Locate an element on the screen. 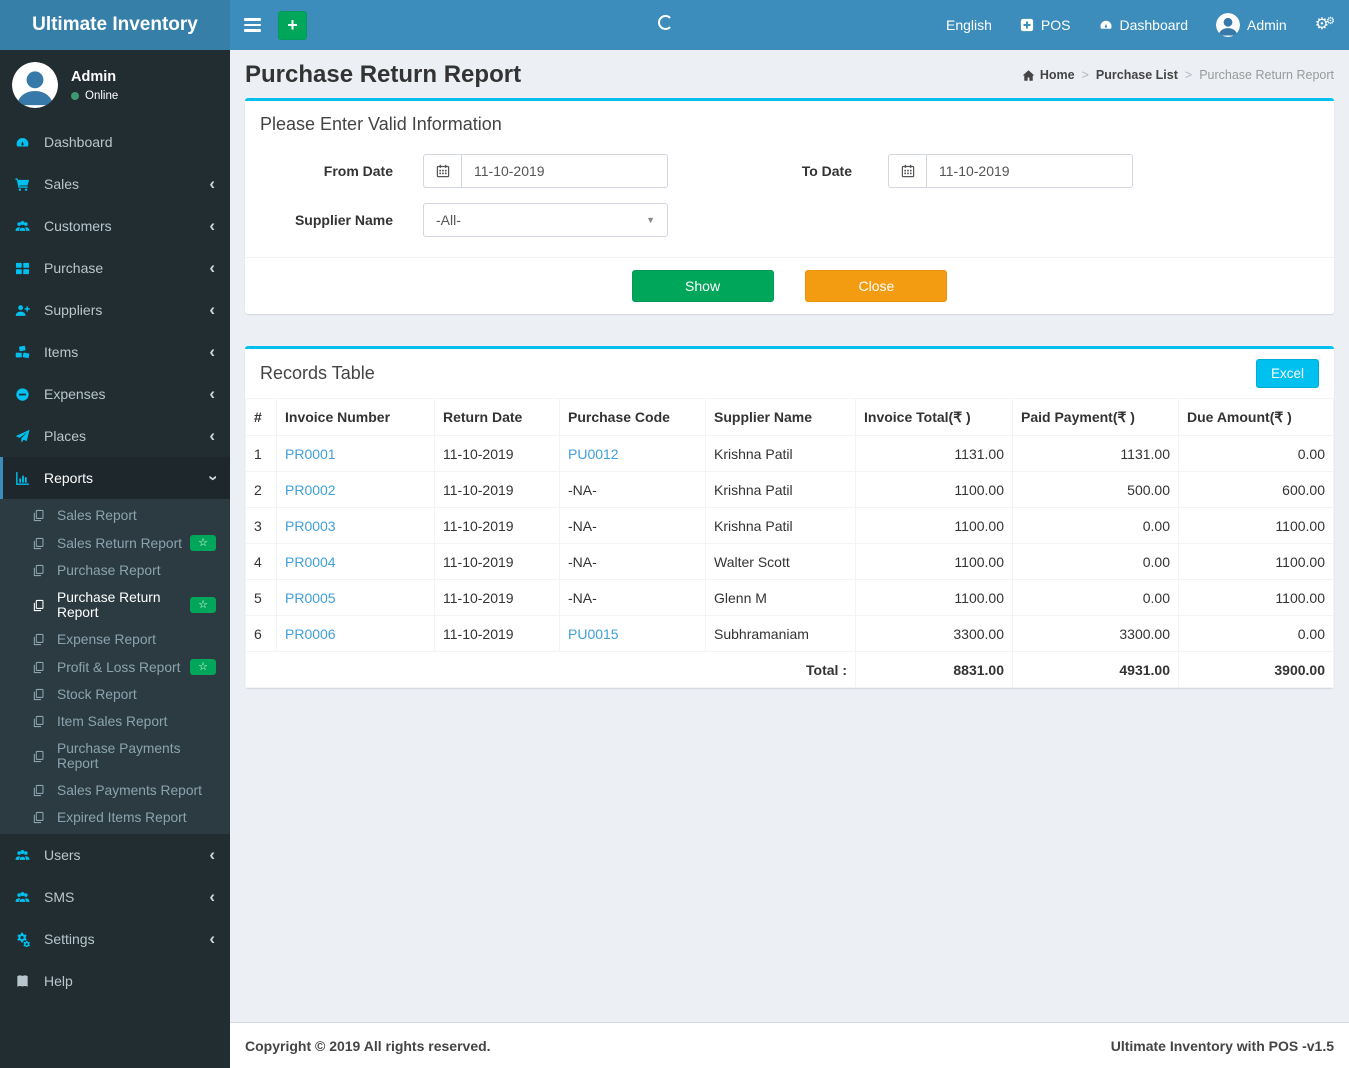 The image size is (1349, 1068). sidebar-sublink-purchase-return-report: Purchase Return Report ☆ is located at coordinates (115, 605).